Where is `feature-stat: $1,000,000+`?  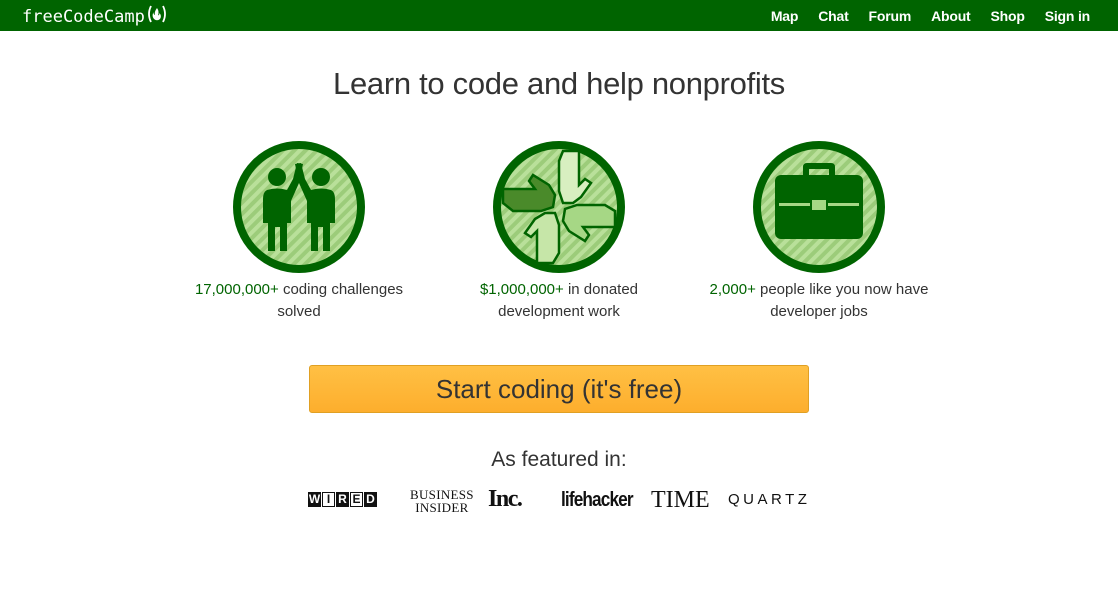 feature-stat: $1,000,000+ is located at coordinates (521, 289).